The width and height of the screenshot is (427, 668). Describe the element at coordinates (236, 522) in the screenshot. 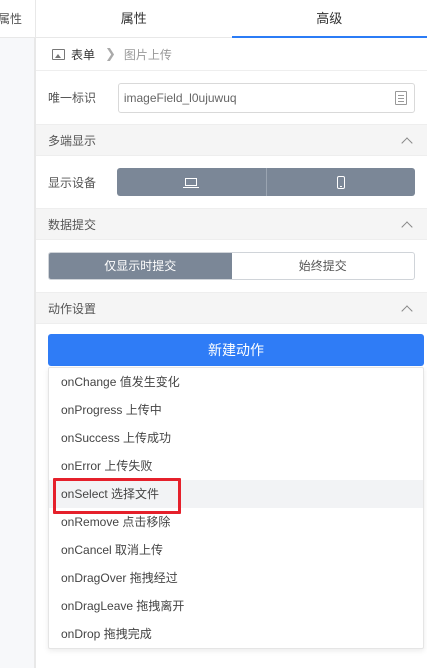

I see `action-item-onremove: onRemove 点击移除` at that location.